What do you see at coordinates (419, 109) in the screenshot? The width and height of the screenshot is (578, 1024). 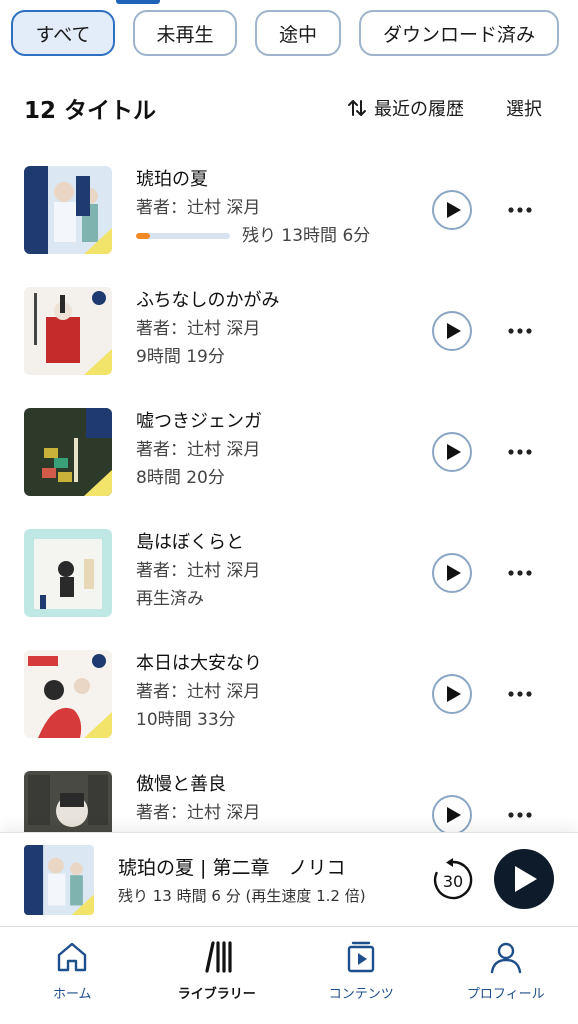 I see `sort-label: 最近の履歴` at bounding box center [419, 109].